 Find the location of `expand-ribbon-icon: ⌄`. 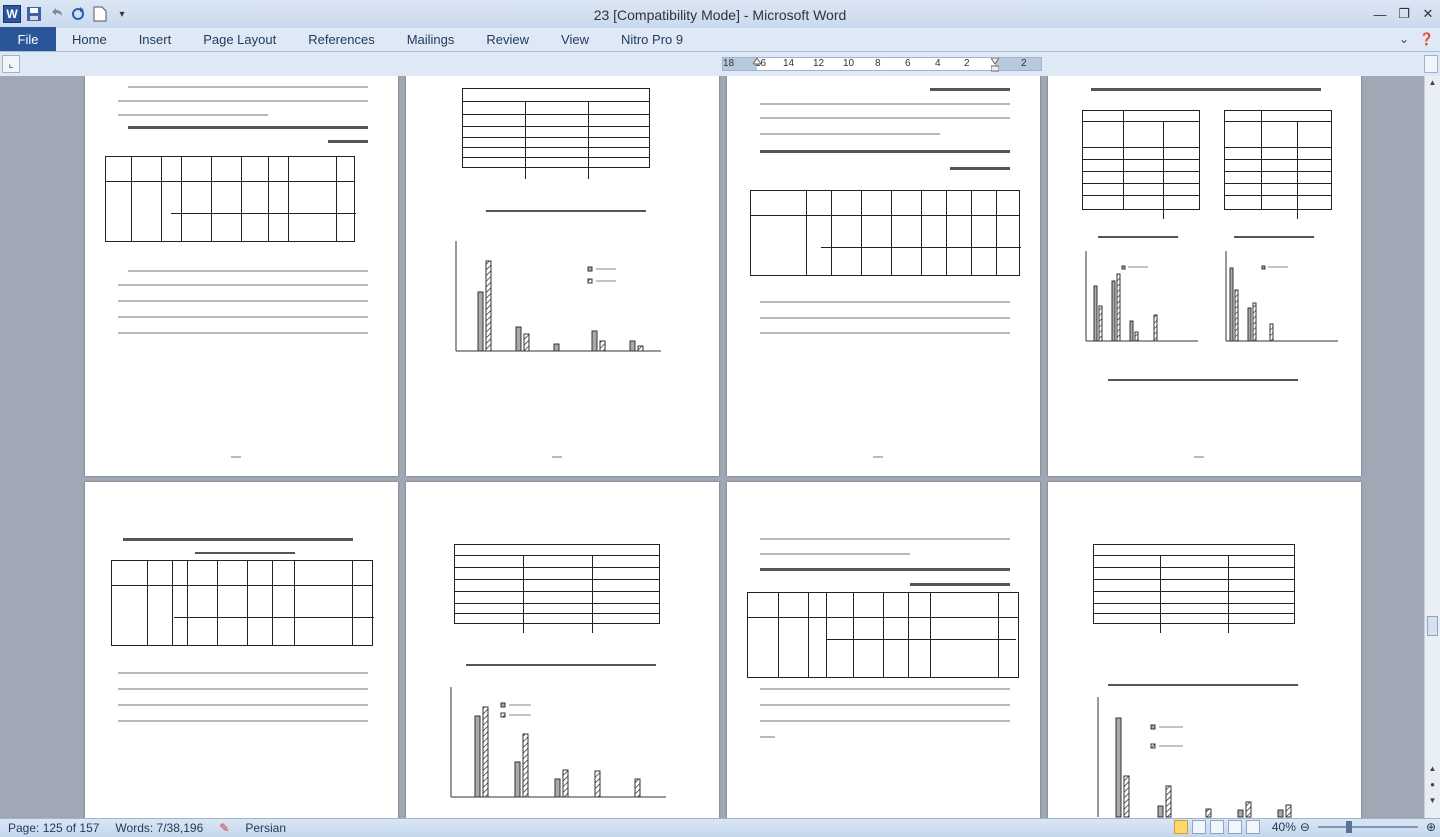

expand-ribbon-icon: ⌄ is located at coordinates (1404, 39).